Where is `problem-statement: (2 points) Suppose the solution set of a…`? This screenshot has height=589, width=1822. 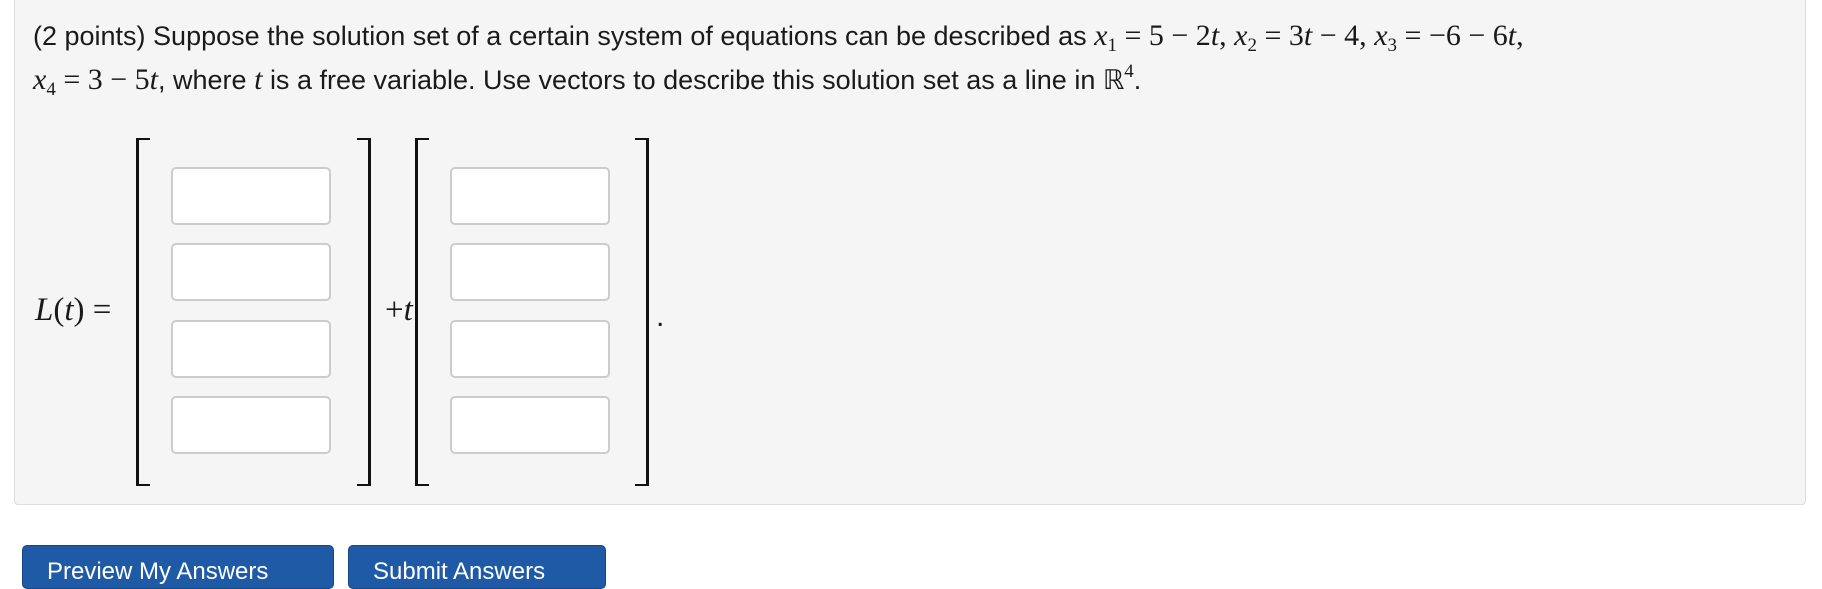
problem-statement: (2 points) Suppose the solution set of a… is located at coordinates (778, 59).